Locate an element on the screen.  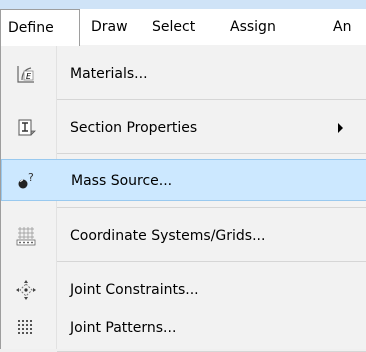
menu-draw: Draw is located at coordinates (109, 27).